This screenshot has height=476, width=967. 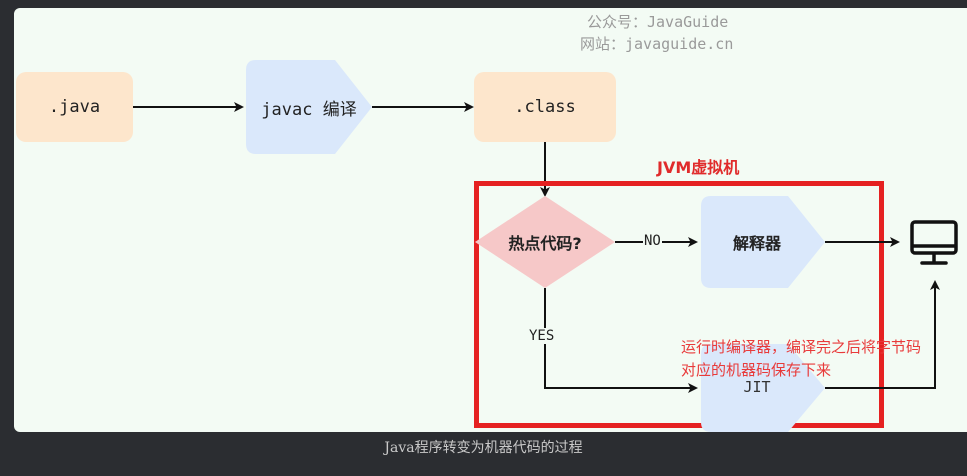 What do you see at coordinates (801, 347) in the screenshot?
I see `jit-annotation-line1: 运行时编译器，编译完之后将字节码` at bounding box center [801, 347].